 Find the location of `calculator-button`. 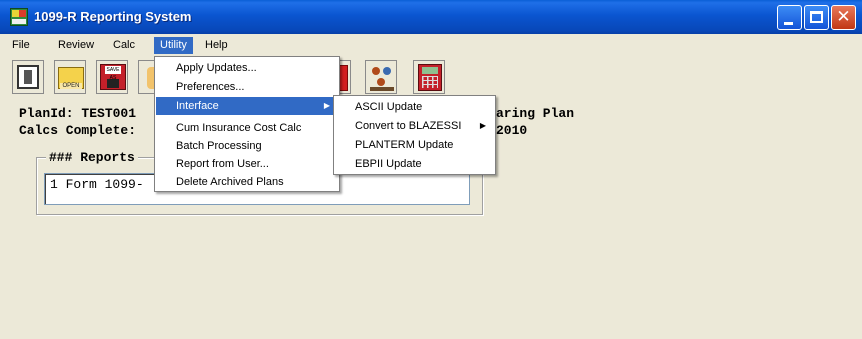

calculator-button is located at coordinates (429, 77).